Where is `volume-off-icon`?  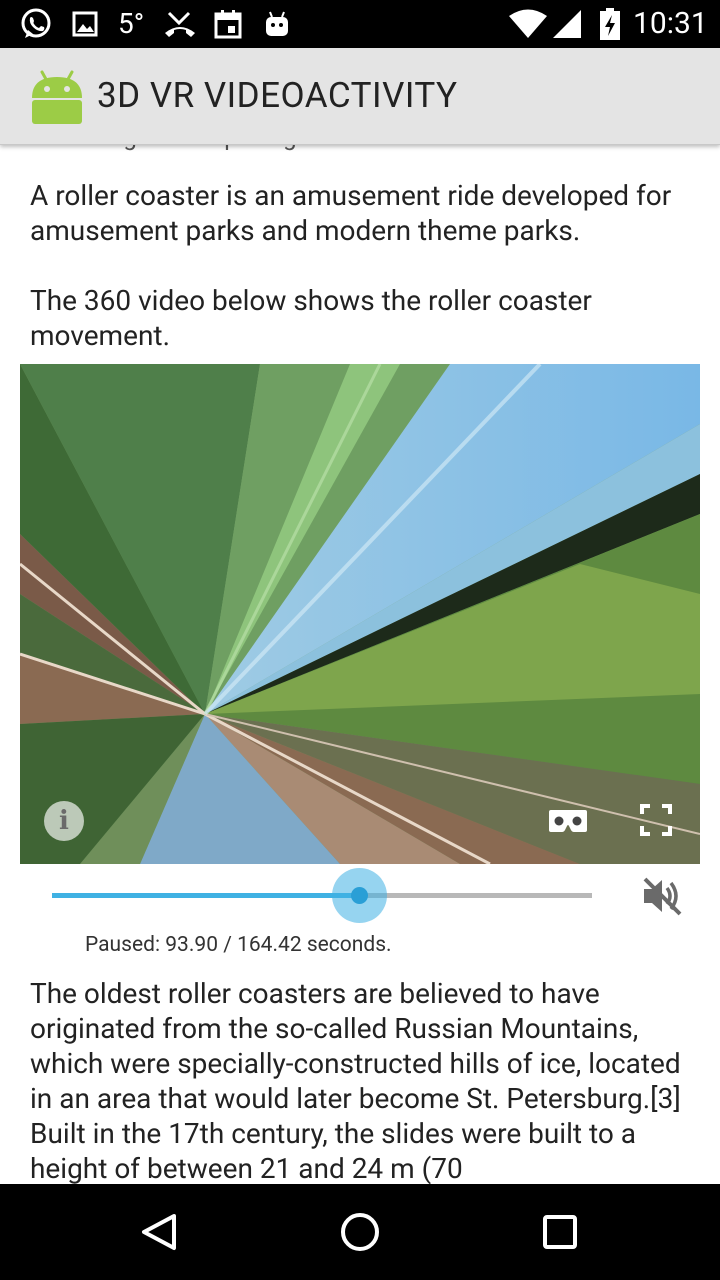 volume-off-icon is located at coordinates (662, 896).